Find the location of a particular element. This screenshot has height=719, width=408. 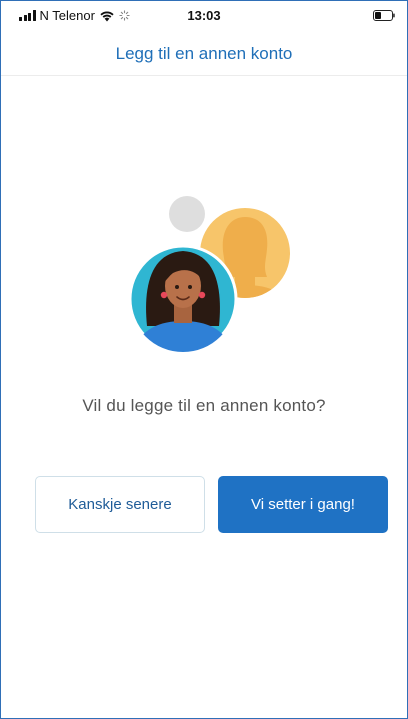

status-bar: N Telenor 13:03 is located at coordinates (204, 16).